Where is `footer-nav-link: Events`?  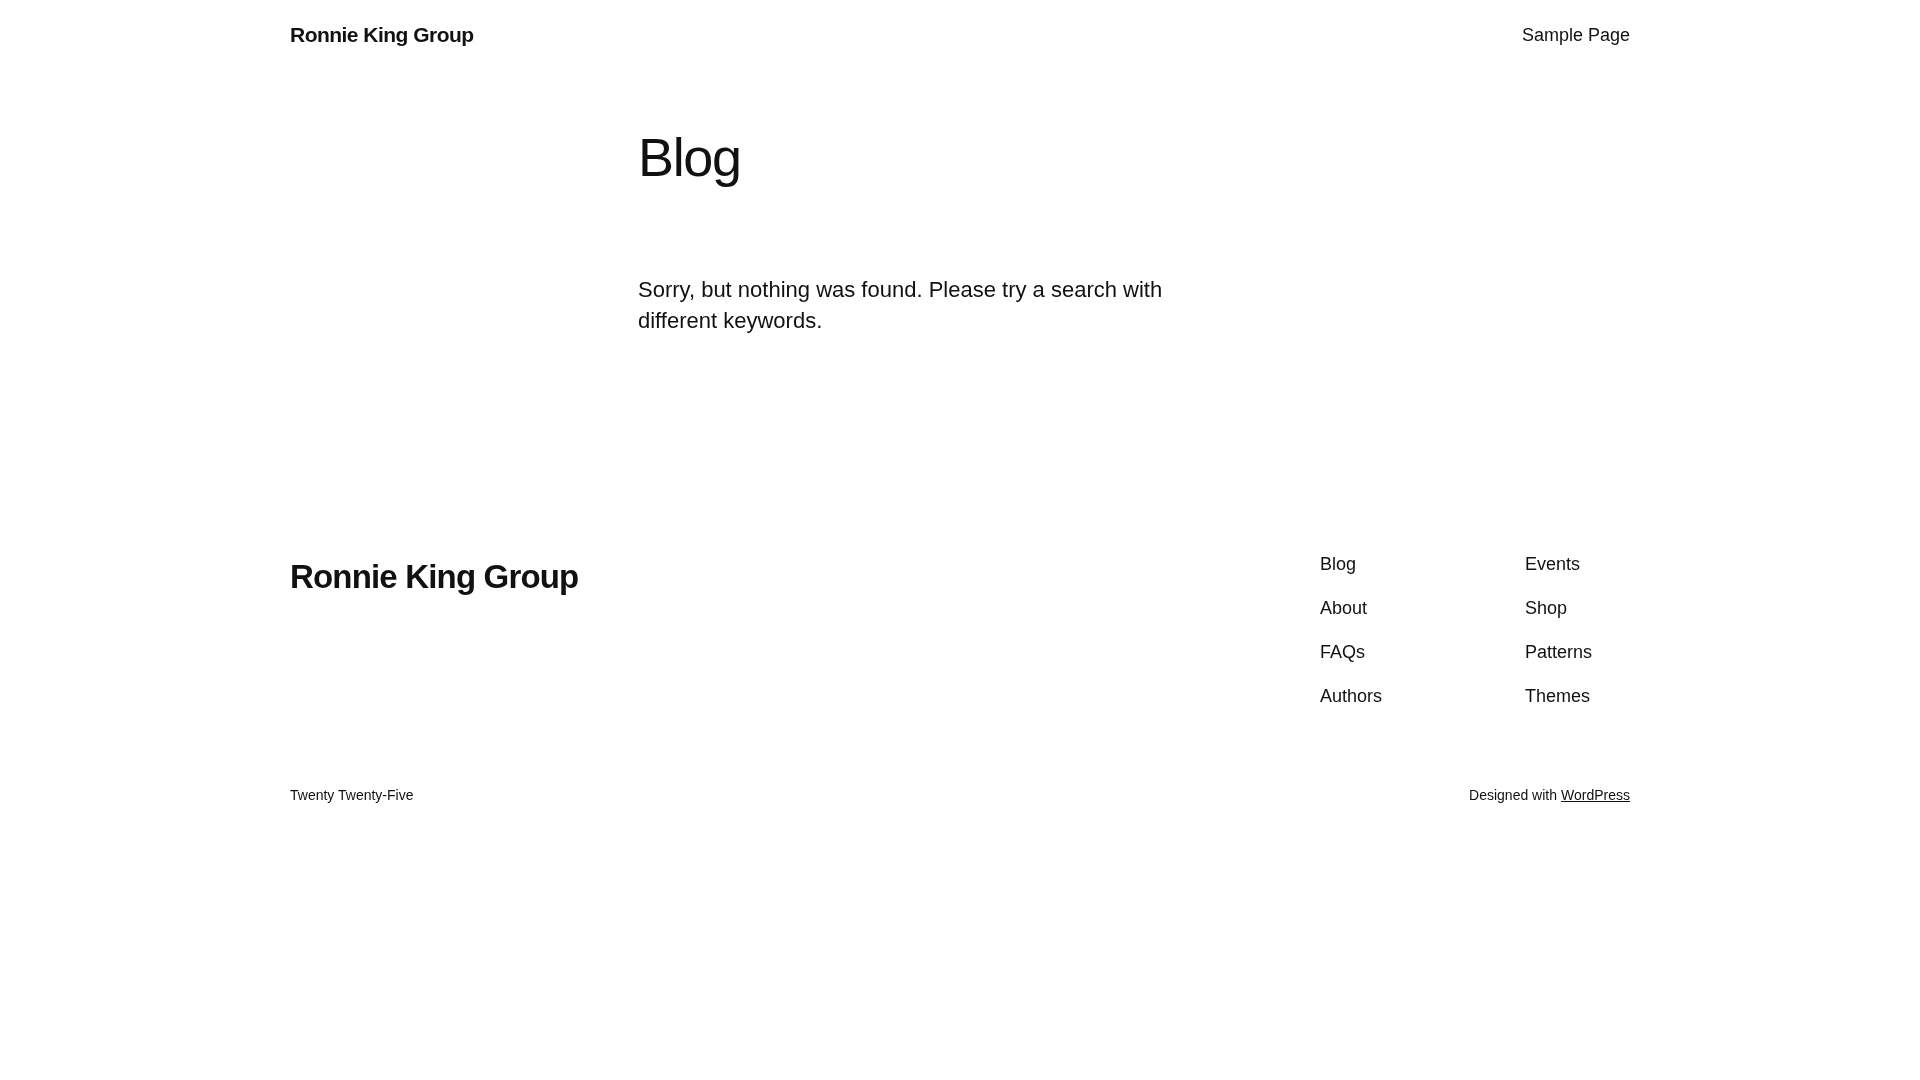 footer-nav-link: Events is located at coordinates (1577, 564).